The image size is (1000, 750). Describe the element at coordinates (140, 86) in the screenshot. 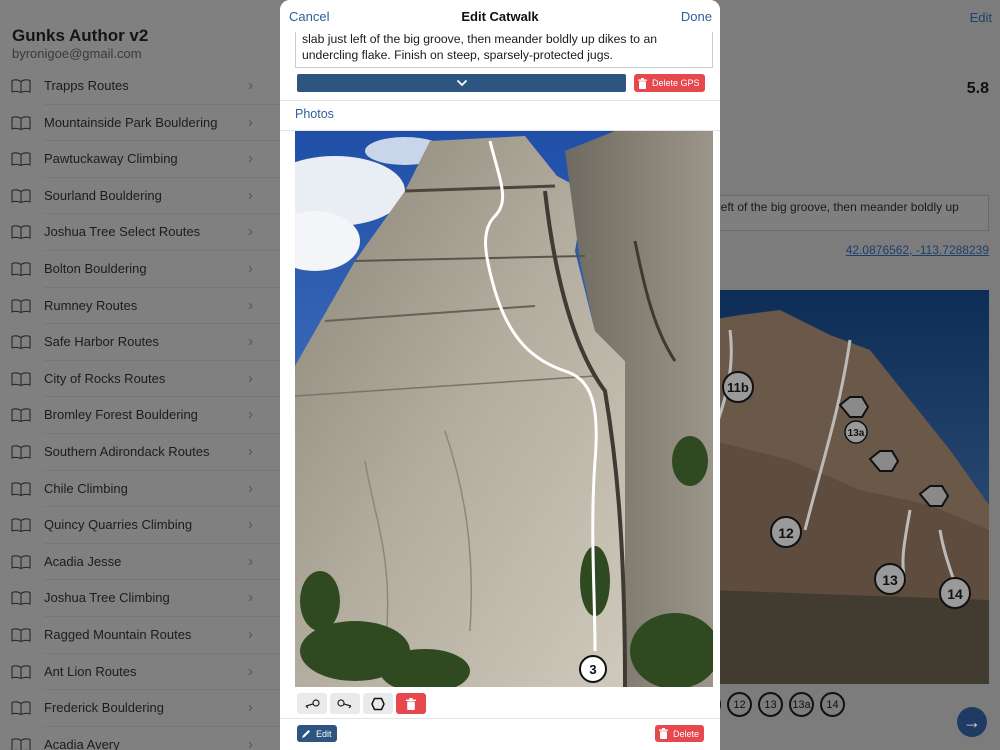

I see `sidebar-item: Trapps Routes ›` at that location.